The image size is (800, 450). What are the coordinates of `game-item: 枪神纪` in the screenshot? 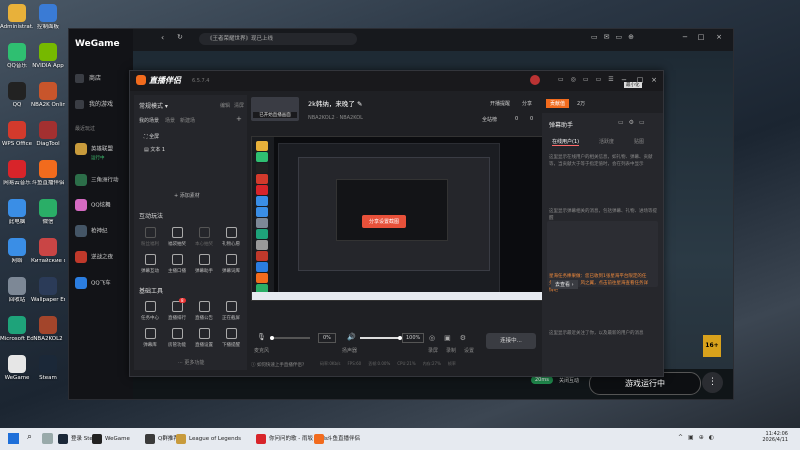 It's located at (91, 231).